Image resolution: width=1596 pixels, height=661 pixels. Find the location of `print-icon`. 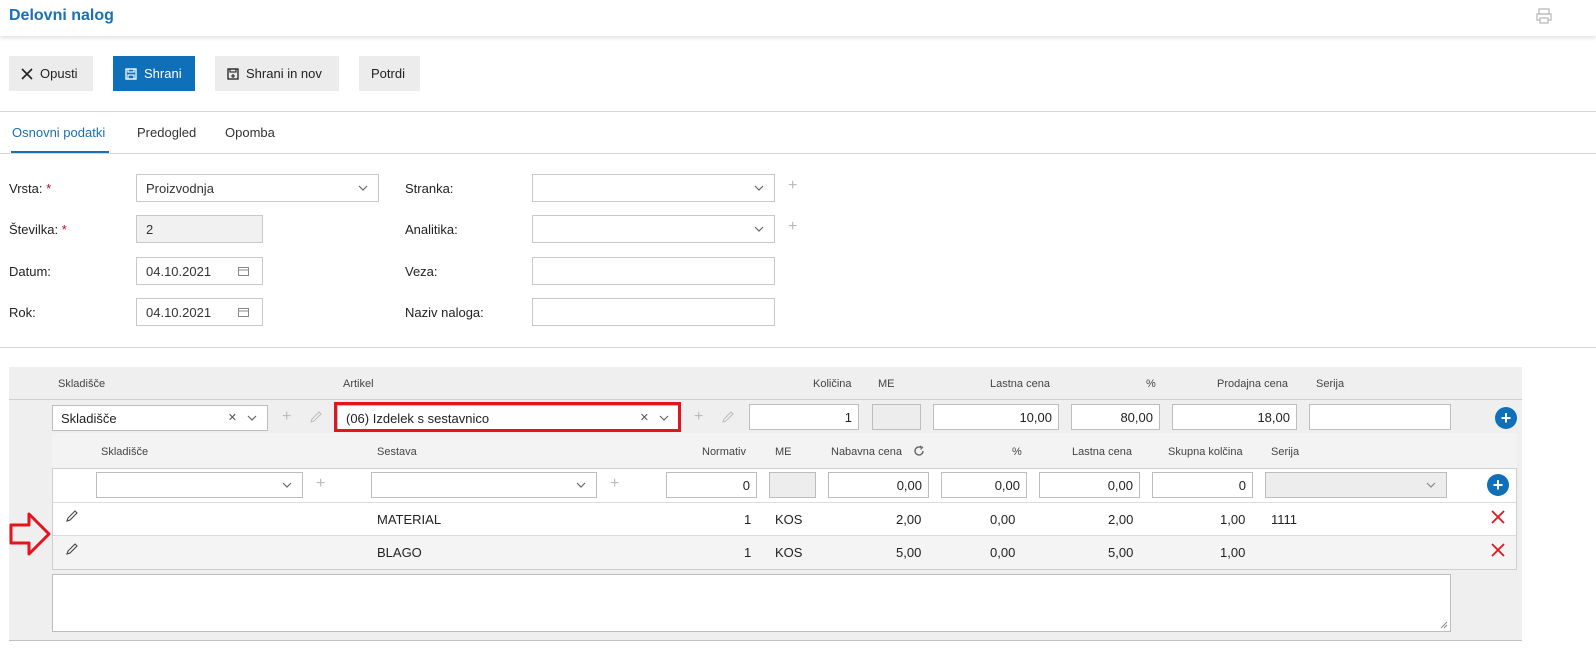

print-icon is located at coordinates (1544, 16).